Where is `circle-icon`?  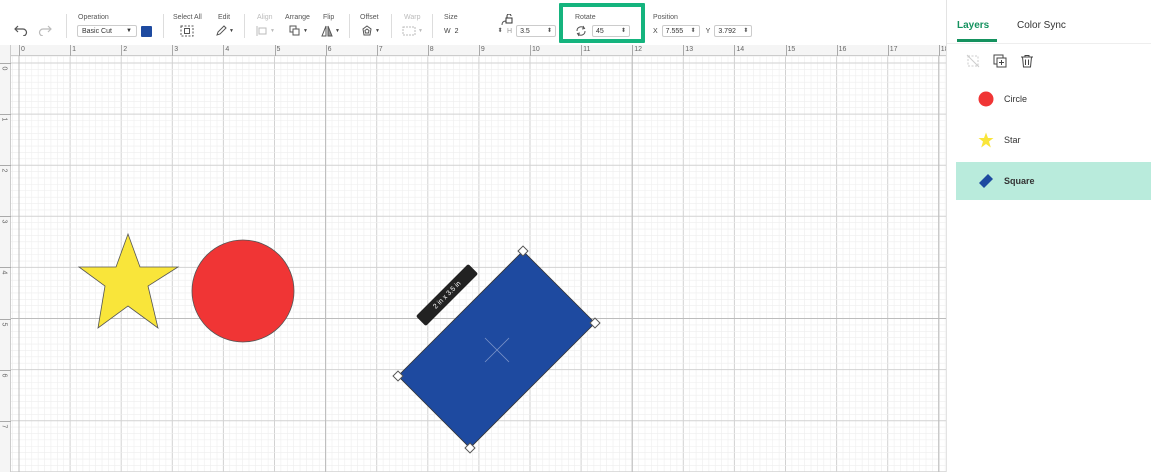
circle-icon is located at coordinates (986, 99).